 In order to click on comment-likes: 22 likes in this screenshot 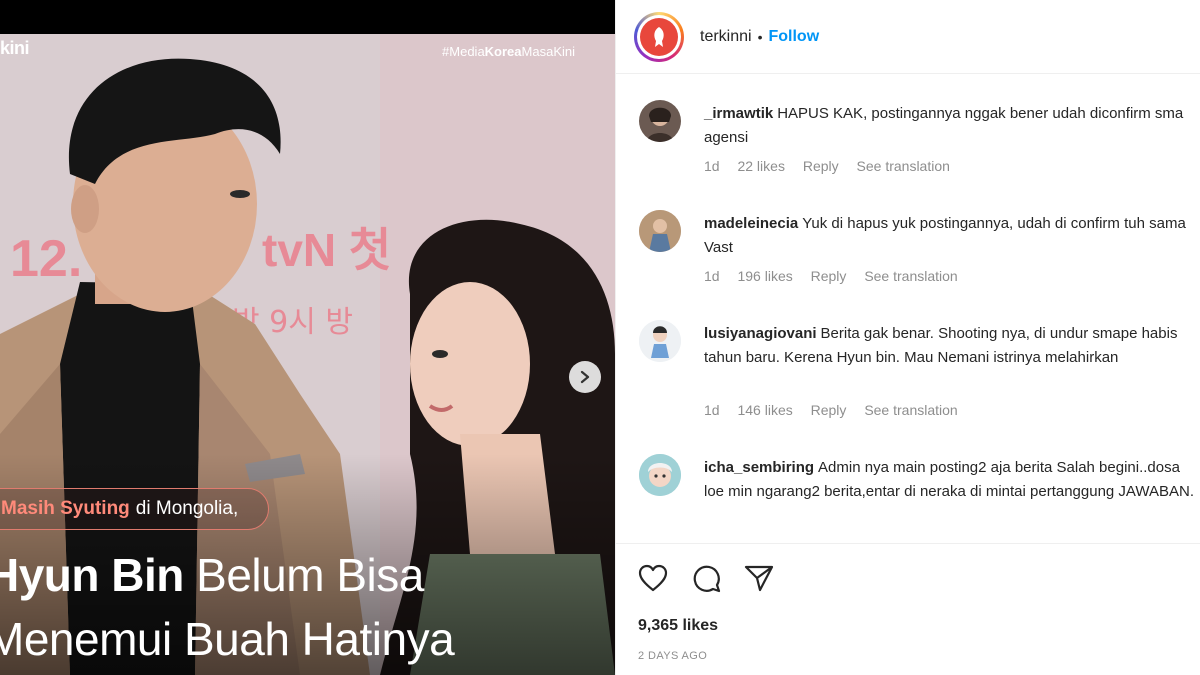, I will do `click(760, 166)`.